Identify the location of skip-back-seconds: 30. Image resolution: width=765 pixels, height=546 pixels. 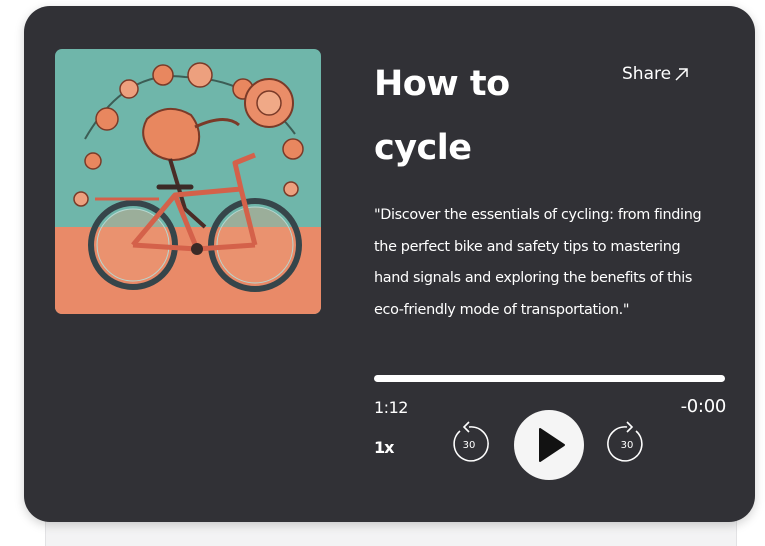
(469, 445).